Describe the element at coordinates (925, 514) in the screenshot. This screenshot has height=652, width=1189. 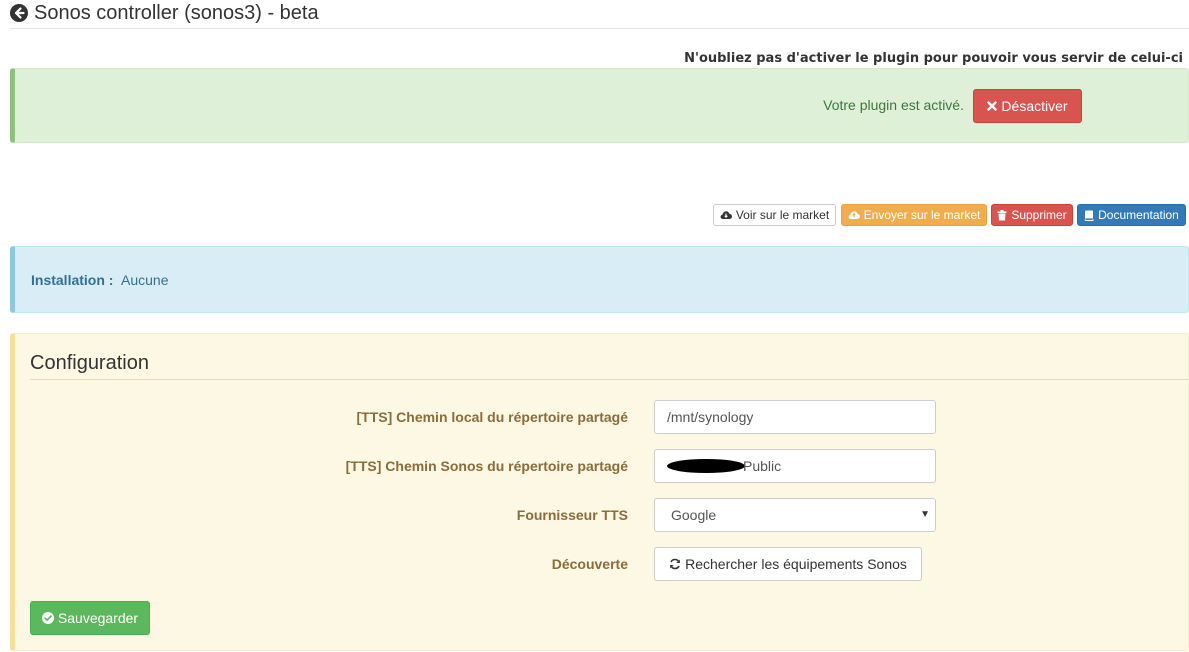
I see `caret-down-icon: ▼` at that location.